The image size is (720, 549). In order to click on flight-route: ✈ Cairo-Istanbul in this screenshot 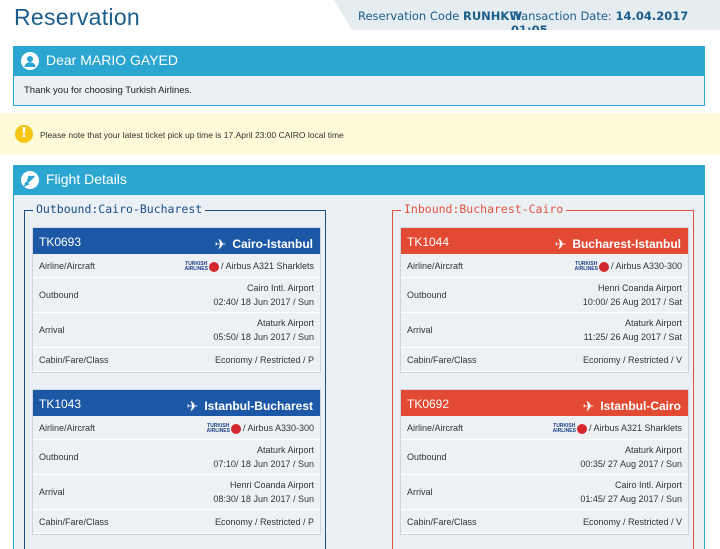, I will do `click(264, 243)`.